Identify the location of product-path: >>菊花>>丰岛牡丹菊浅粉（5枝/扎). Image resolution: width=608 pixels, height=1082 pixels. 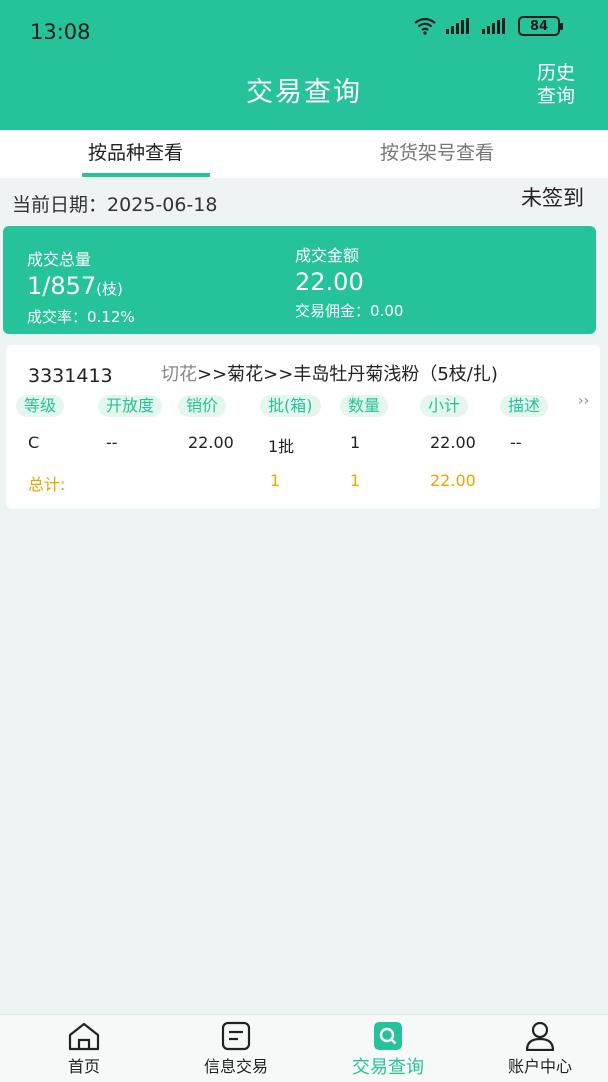
(347, 374).